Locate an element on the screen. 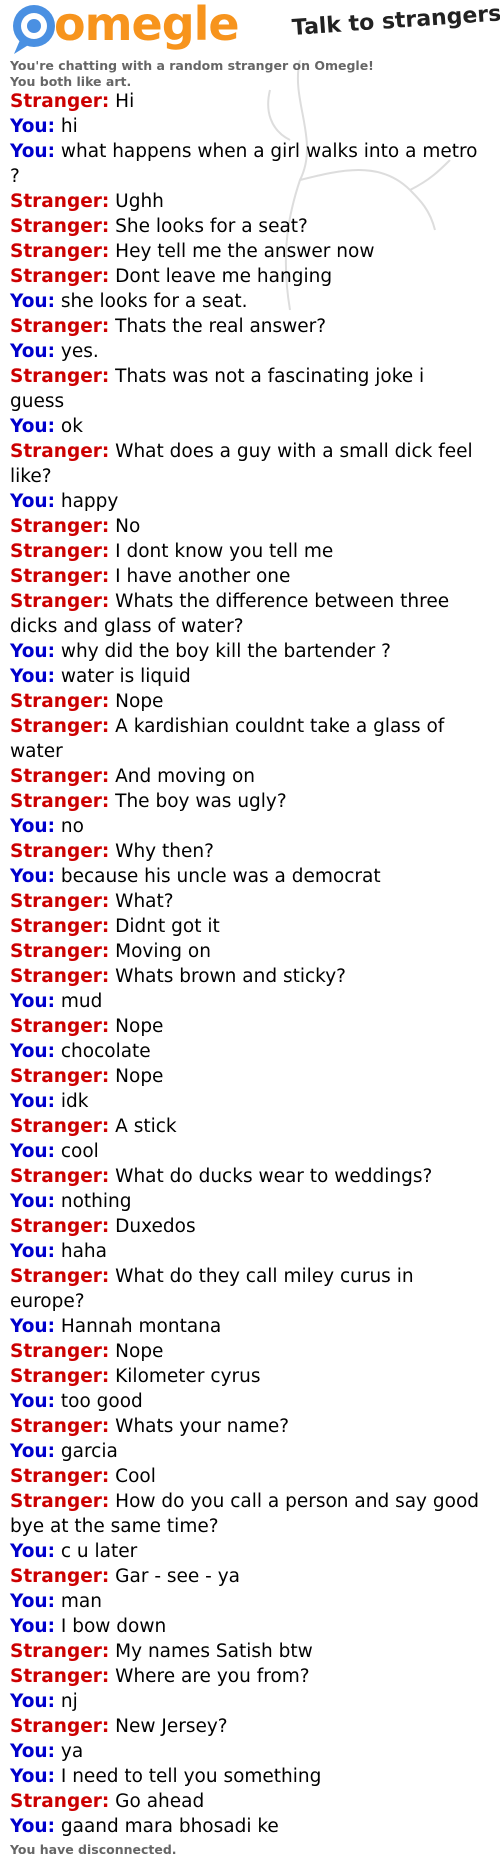  you-message: You: idk is located at coordinates (245, 1101).